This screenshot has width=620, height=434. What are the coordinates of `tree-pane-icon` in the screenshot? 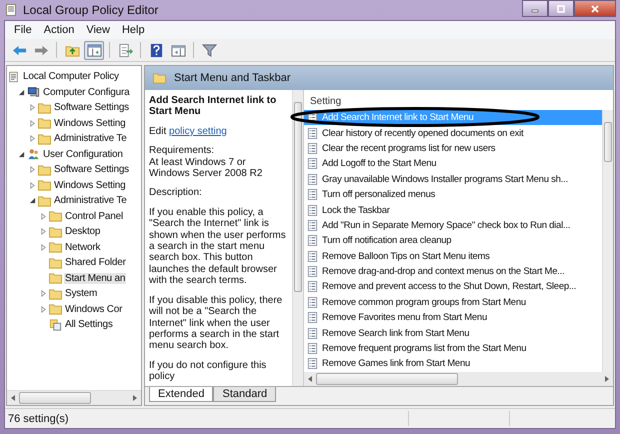 It's located at (94, 50).